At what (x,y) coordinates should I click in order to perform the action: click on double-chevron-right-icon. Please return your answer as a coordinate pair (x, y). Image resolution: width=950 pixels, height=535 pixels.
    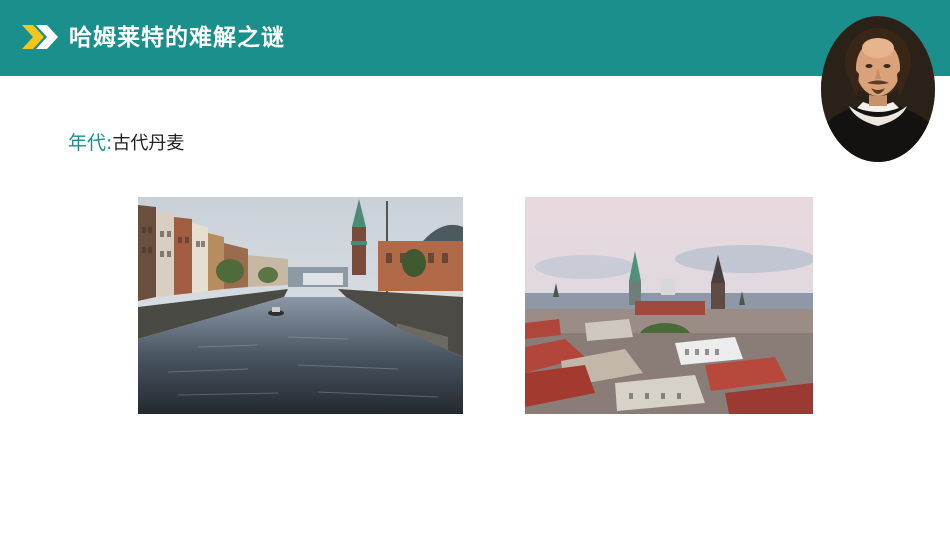
    Looking at the image, I should click on (40, 37).